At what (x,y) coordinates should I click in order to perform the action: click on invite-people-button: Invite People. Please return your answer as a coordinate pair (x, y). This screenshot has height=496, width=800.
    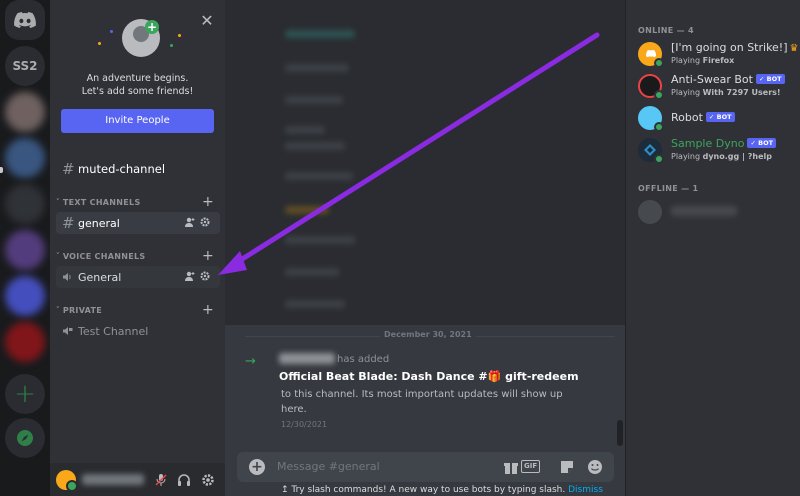
    Looking at the image, I should click on (137, 121).